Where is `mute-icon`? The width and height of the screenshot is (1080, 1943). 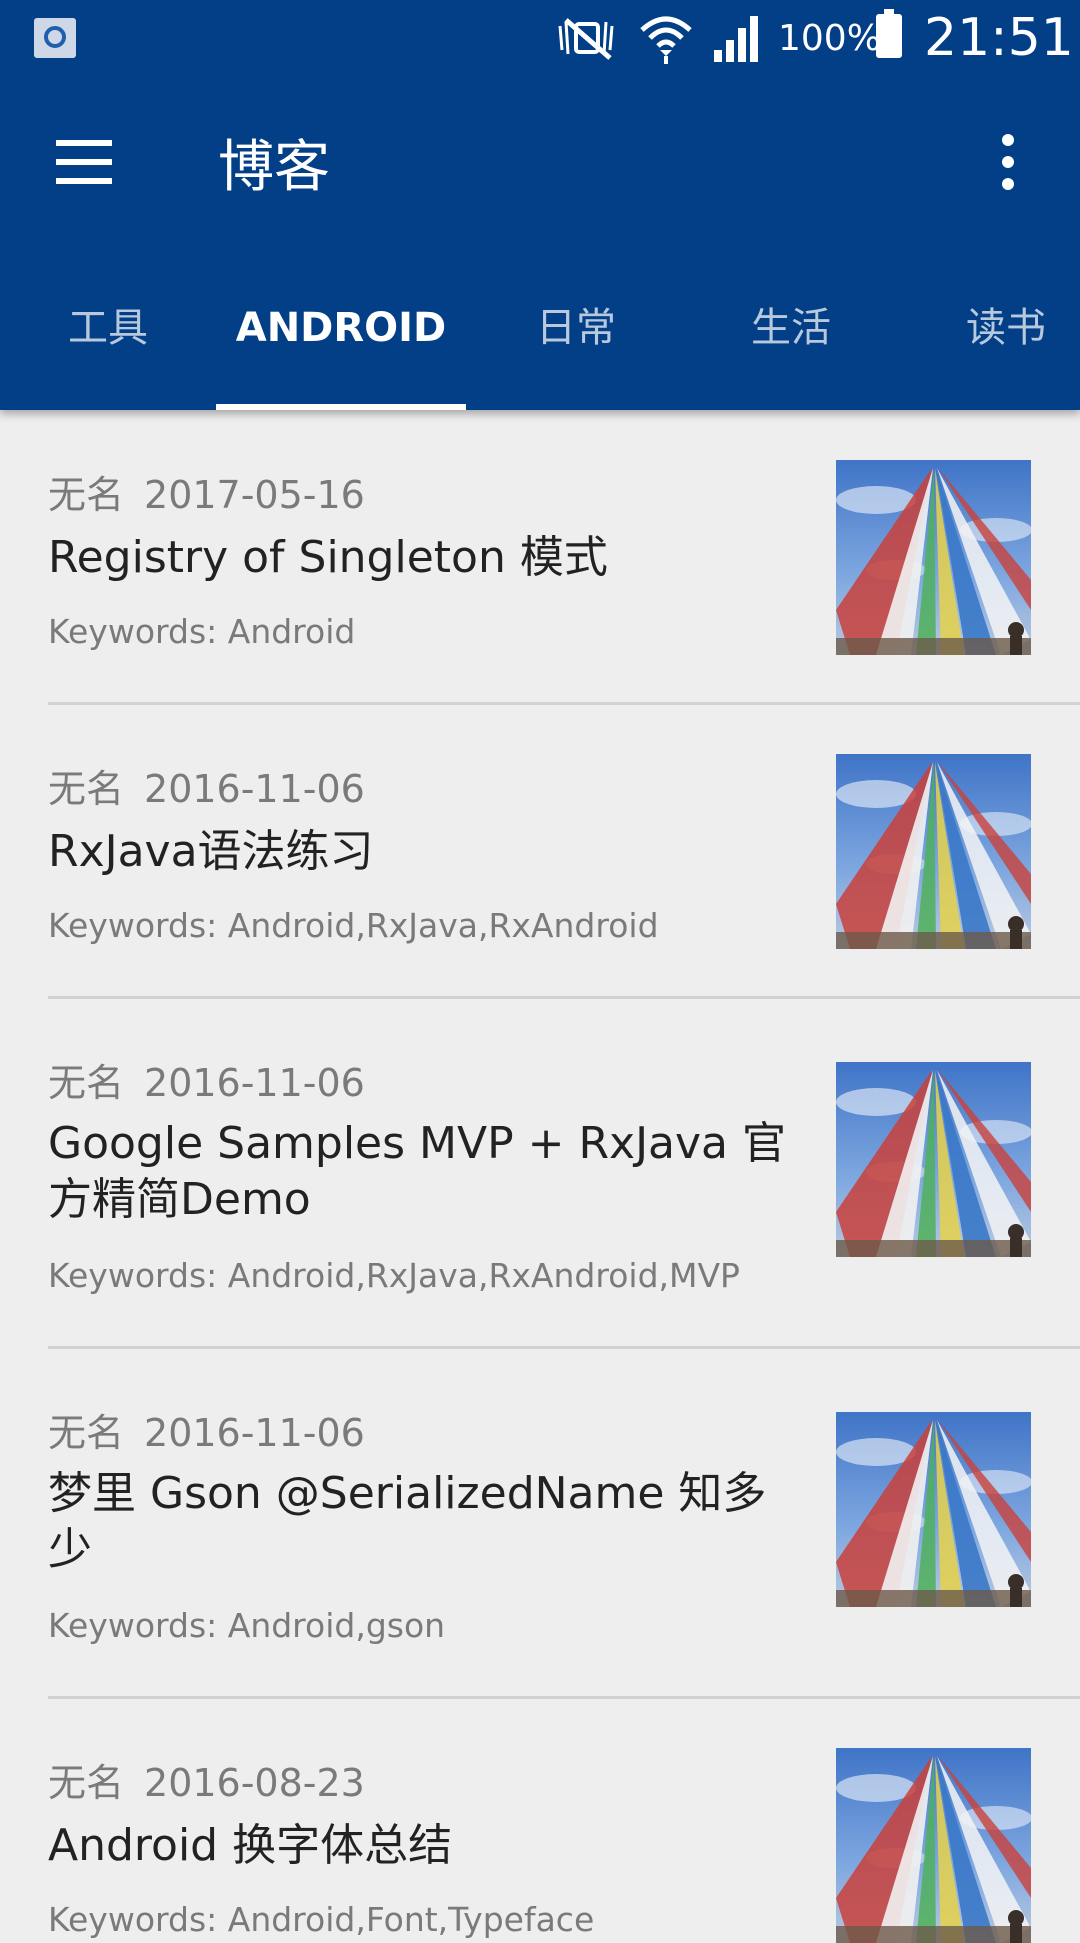
mute-icon is located at coordinates (586, 39).